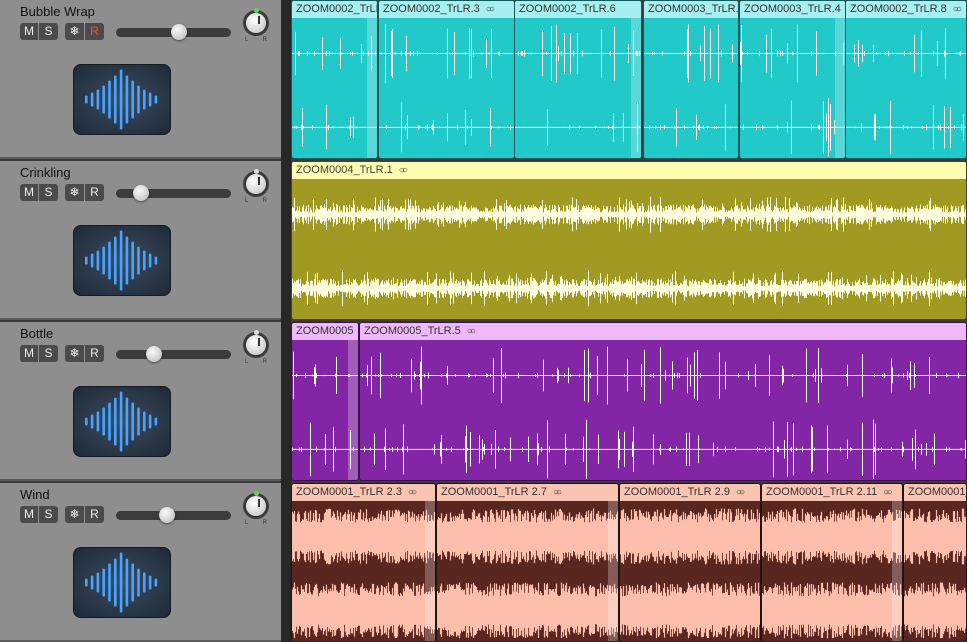 Image resolution: width=967 pixels, height=642 pixels. I want to click on region-header: ZOOM0005, so click(325, 331).